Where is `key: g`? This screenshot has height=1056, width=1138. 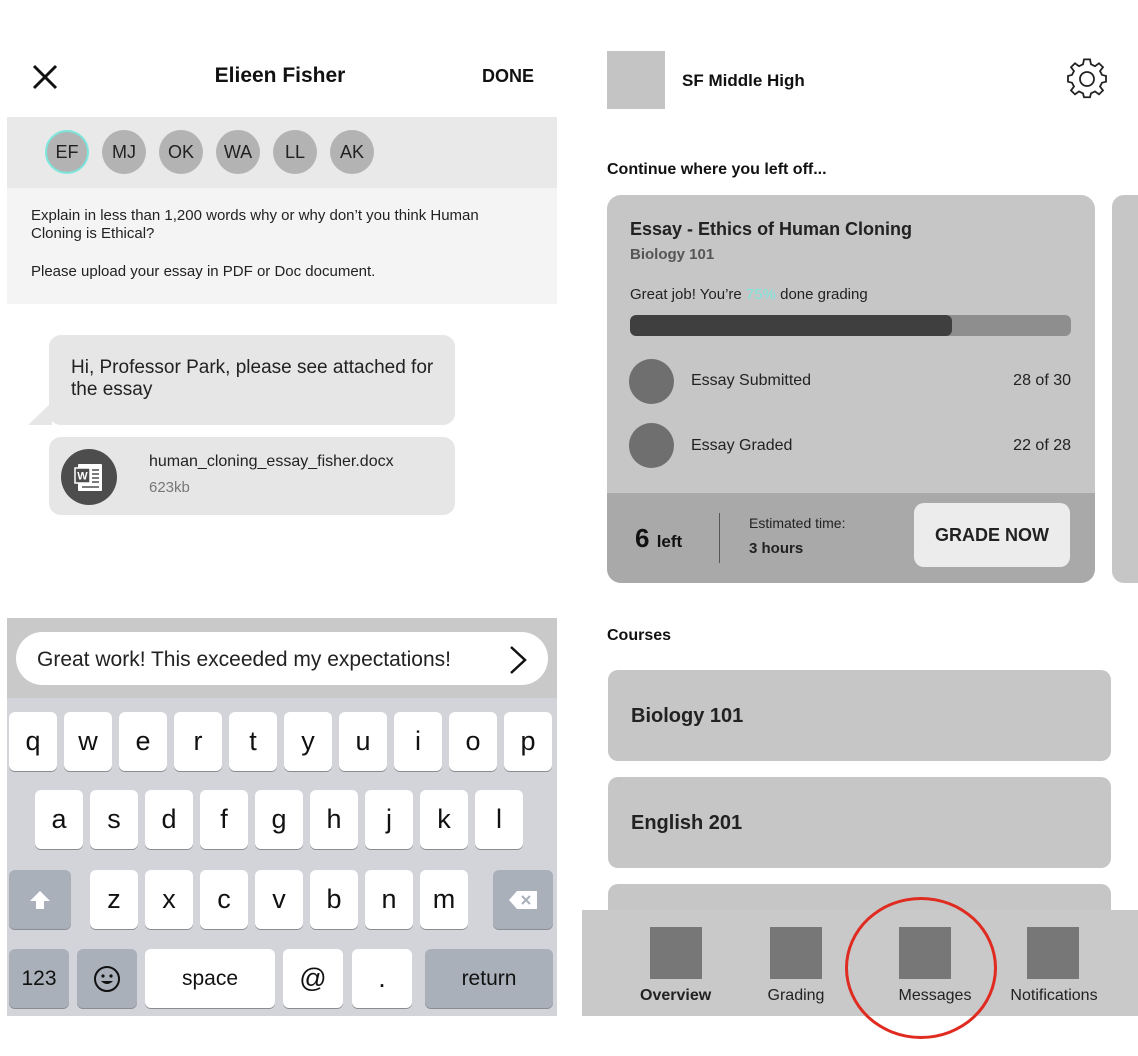
key: g is located at coordinates (279, 819).